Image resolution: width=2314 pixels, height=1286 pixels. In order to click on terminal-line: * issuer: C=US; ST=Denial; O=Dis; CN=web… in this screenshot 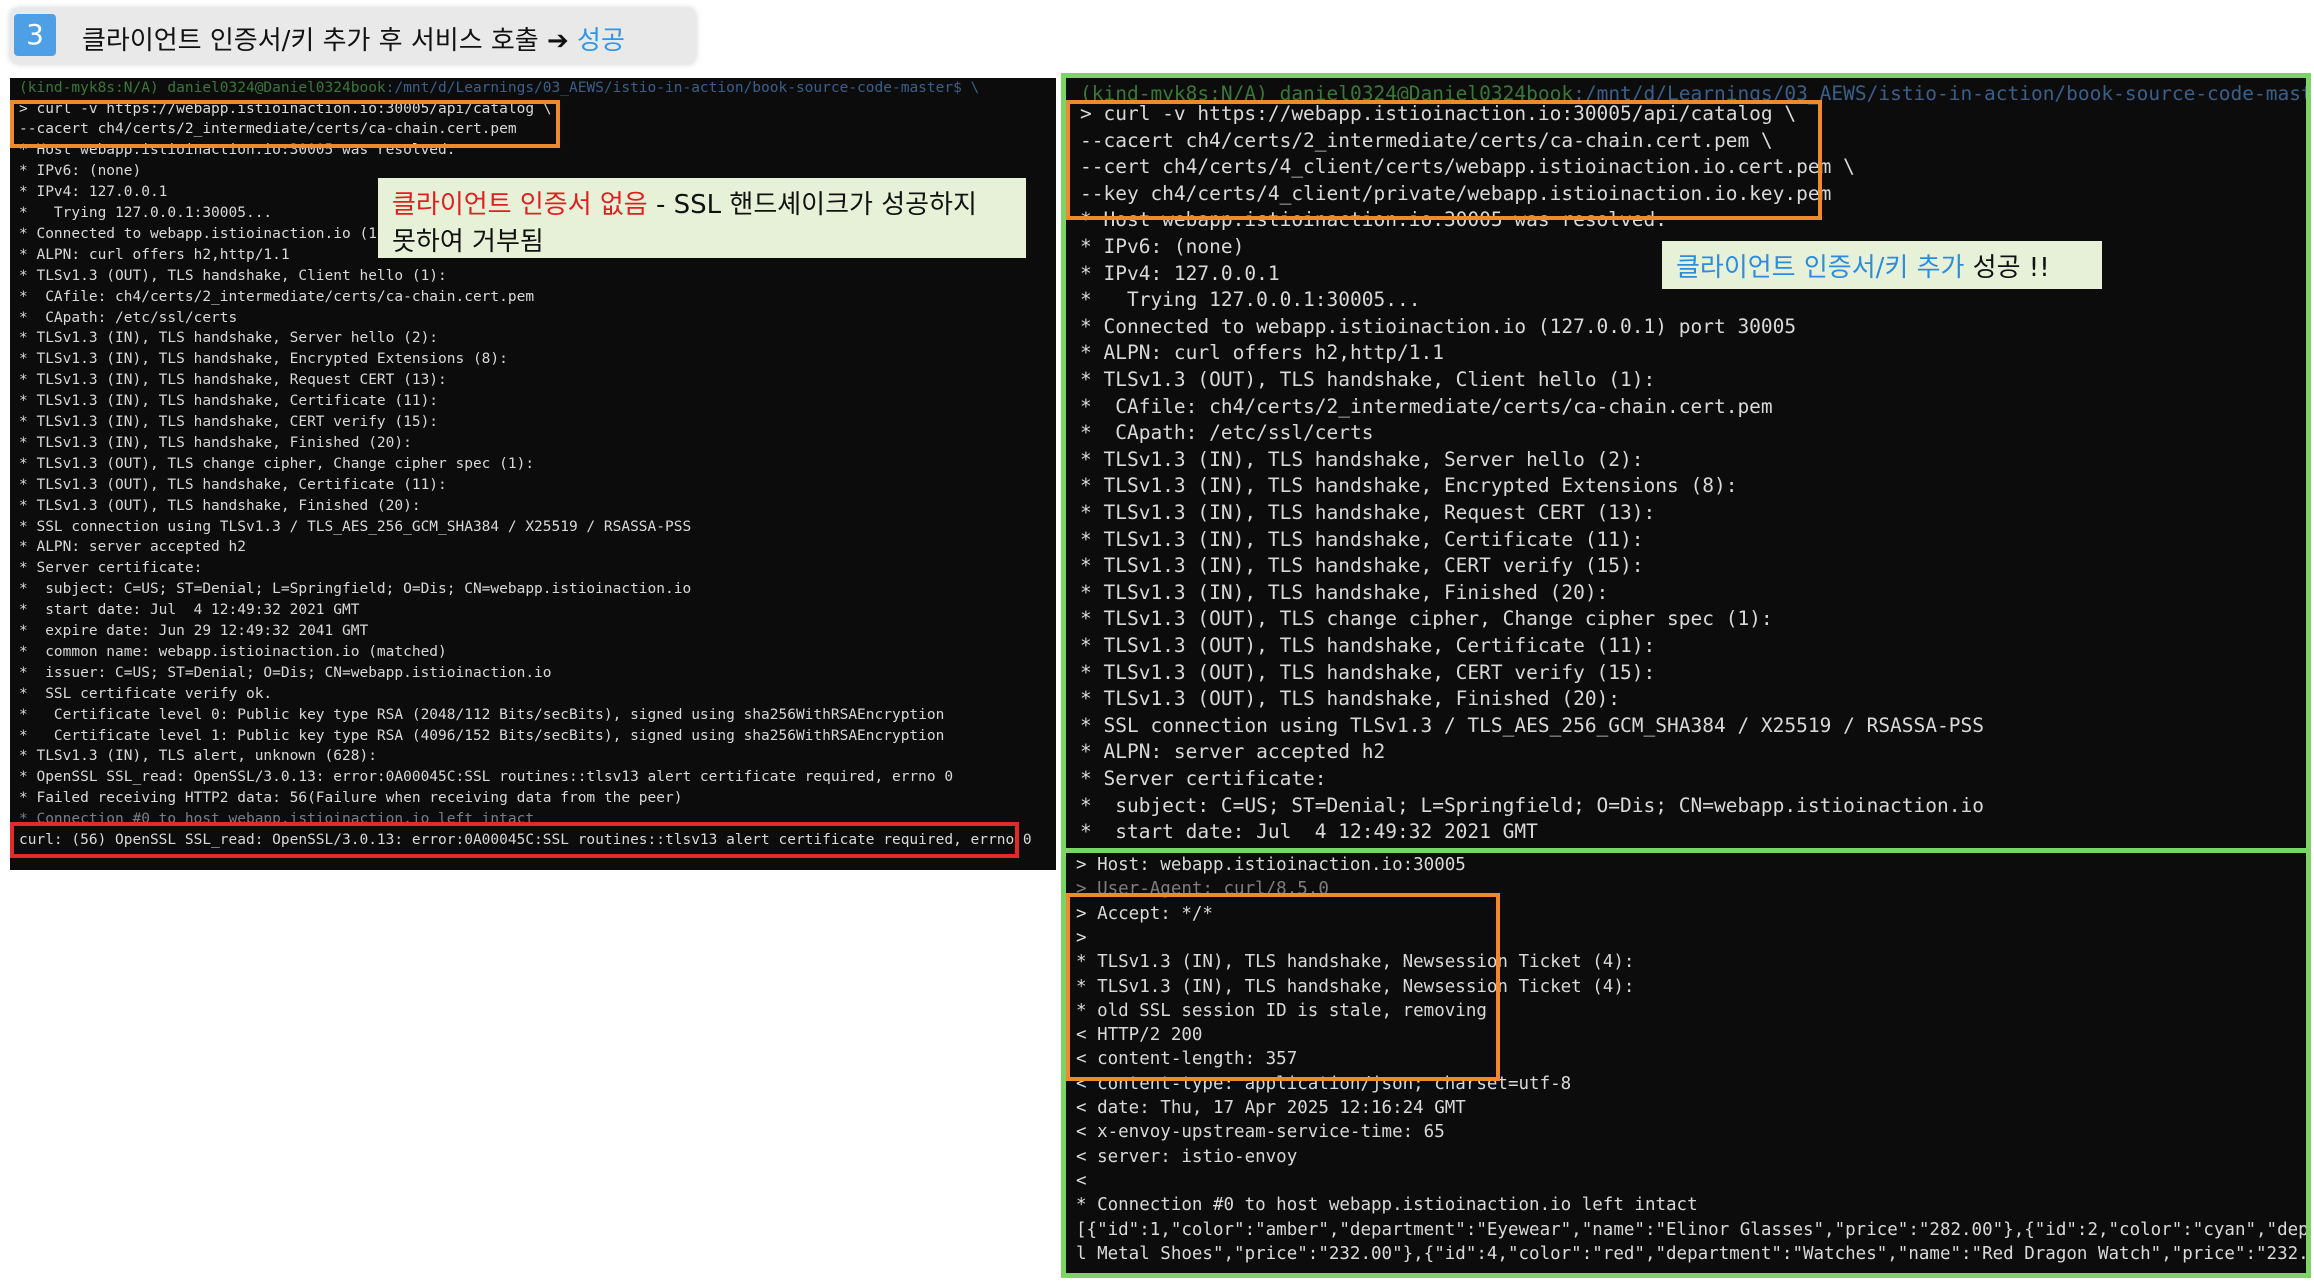, I will do `click(285, 672)`.